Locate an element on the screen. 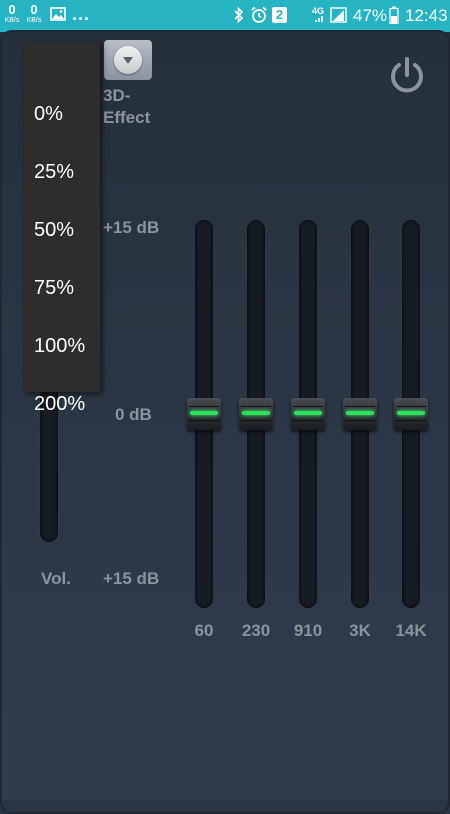 The image size is (450, 814). dropdown-option-100: 100% is located at coordinates (67, 346).